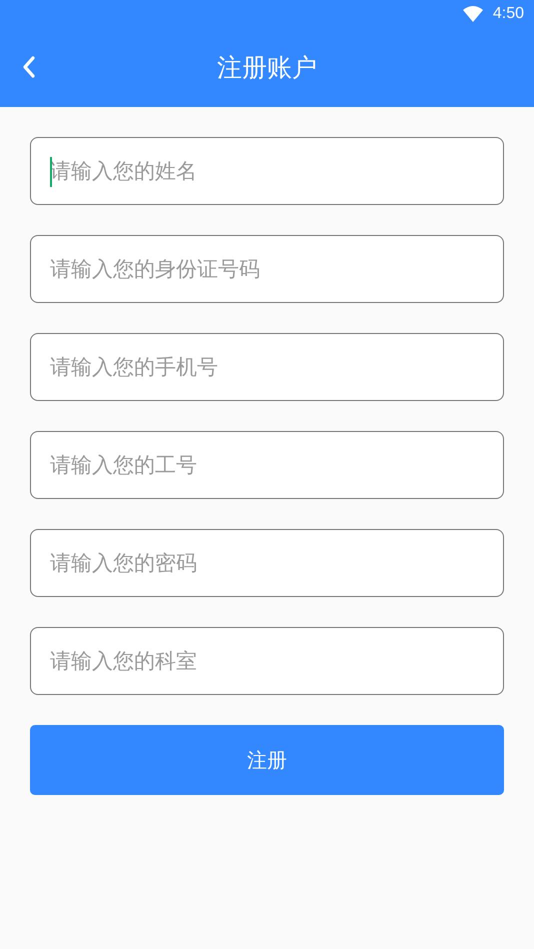  What do you see at coordinates (267, 563) in the screenshot?
I see `input-field: 请输入您的密码` at bounding box center [267, 563].